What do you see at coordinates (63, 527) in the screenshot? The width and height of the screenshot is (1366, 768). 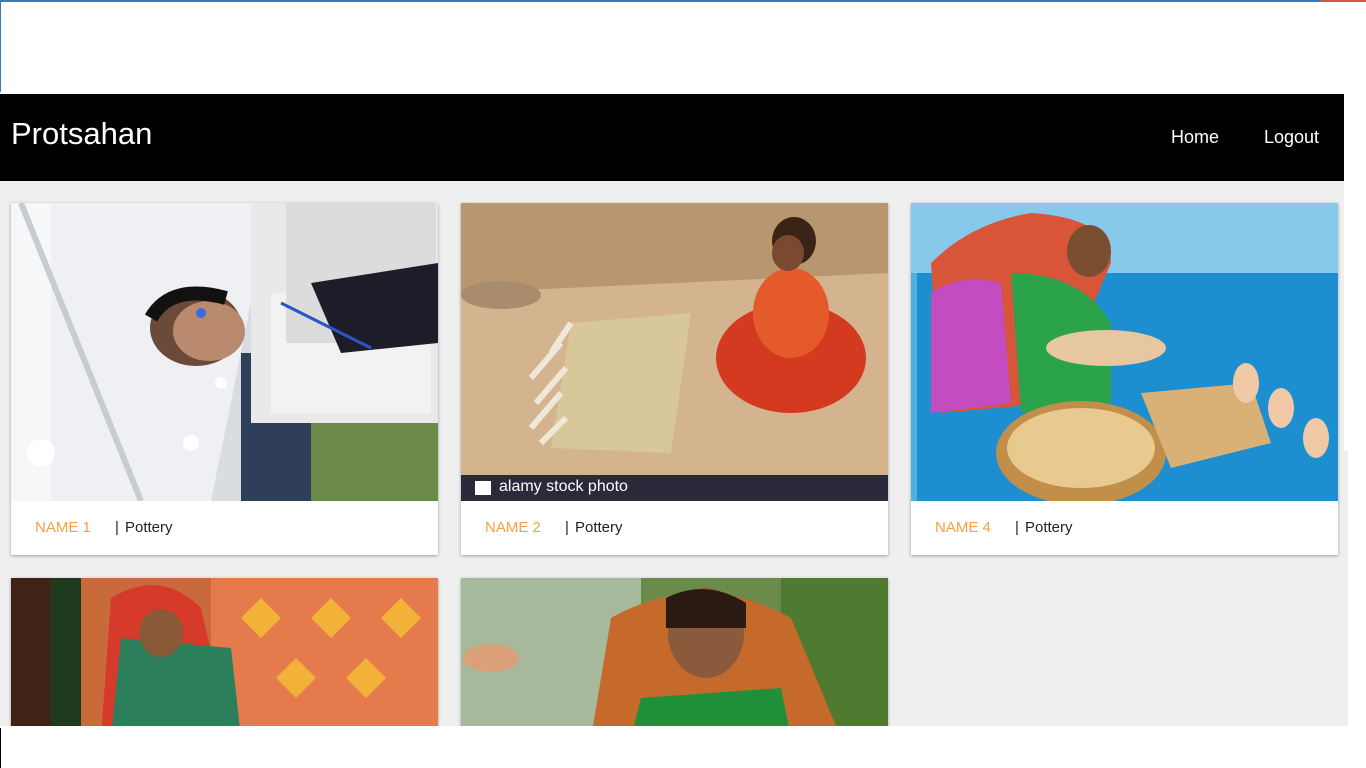 I see `artisan-name: NAME 1` at bounding box center [63, 527].